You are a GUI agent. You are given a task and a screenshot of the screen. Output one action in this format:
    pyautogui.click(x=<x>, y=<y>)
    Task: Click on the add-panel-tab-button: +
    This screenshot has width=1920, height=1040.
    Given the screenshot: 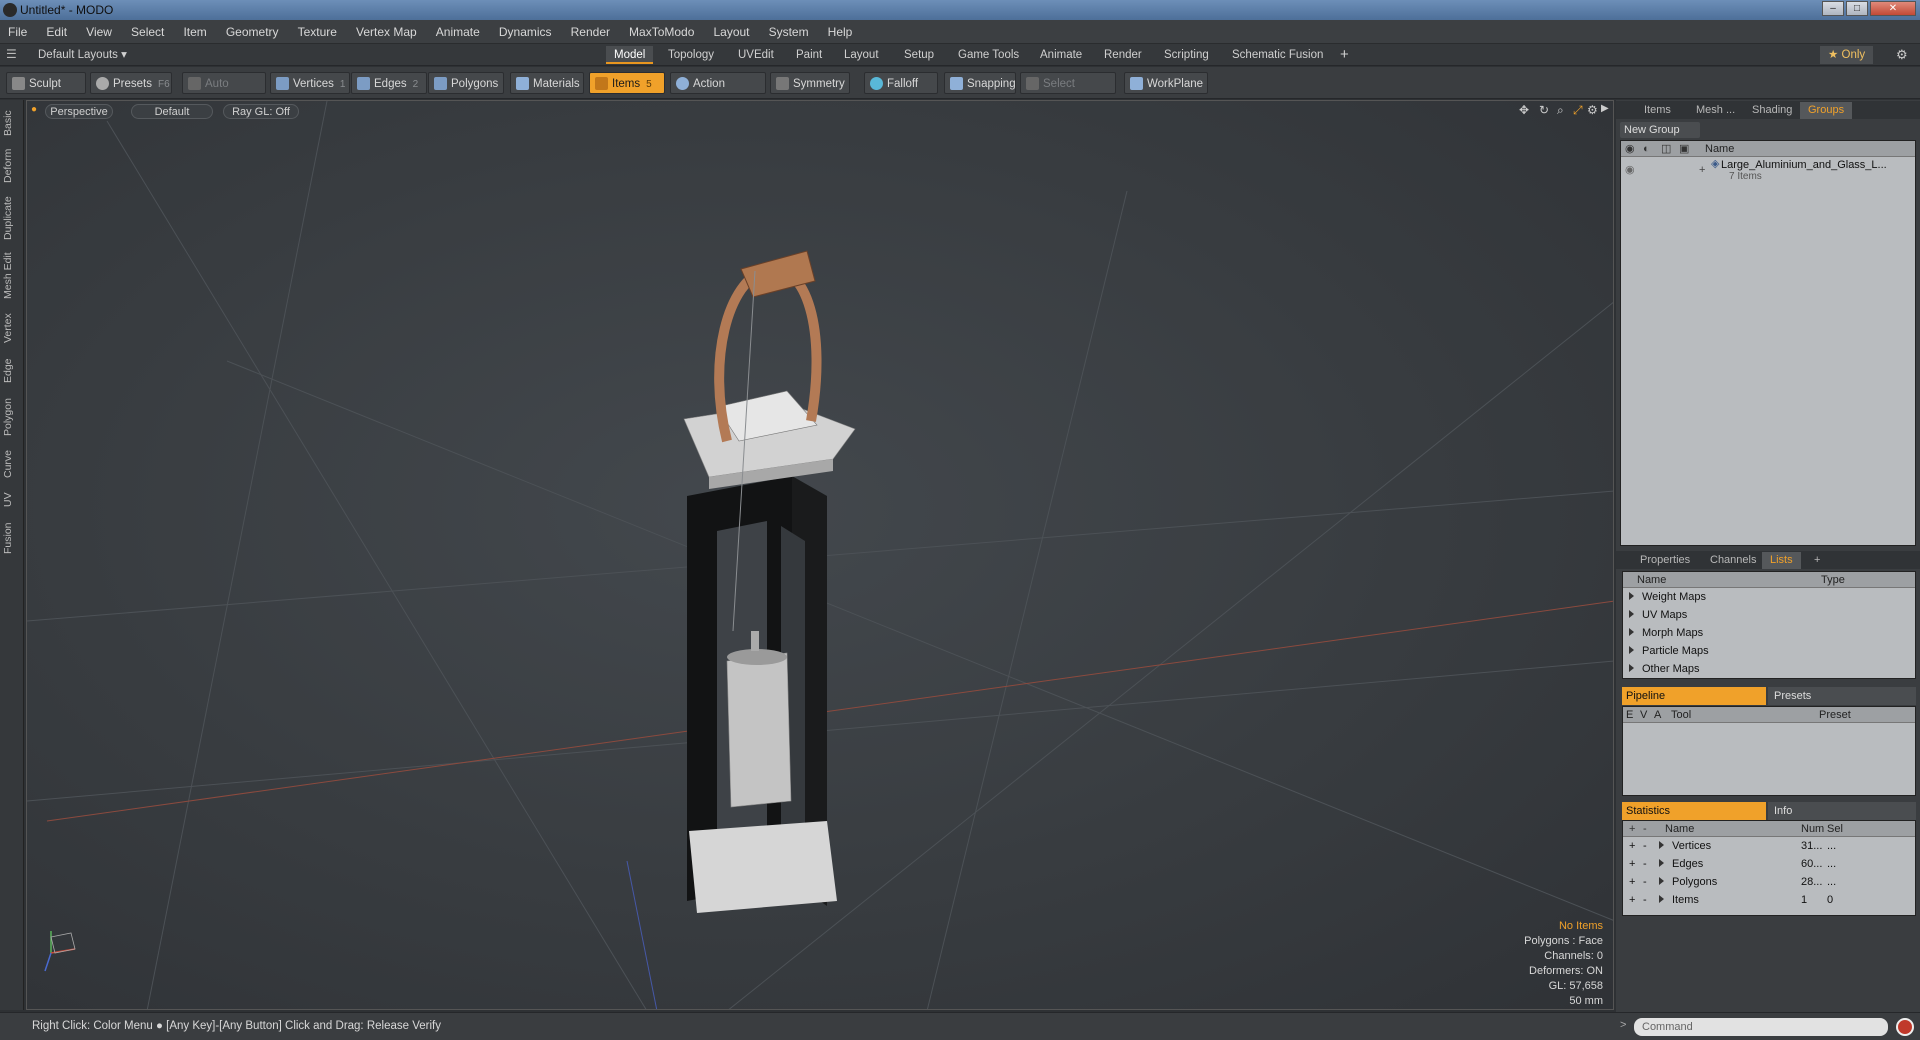 What is the action you would take?
    pyautogui.click(x=1817, y=560)
    